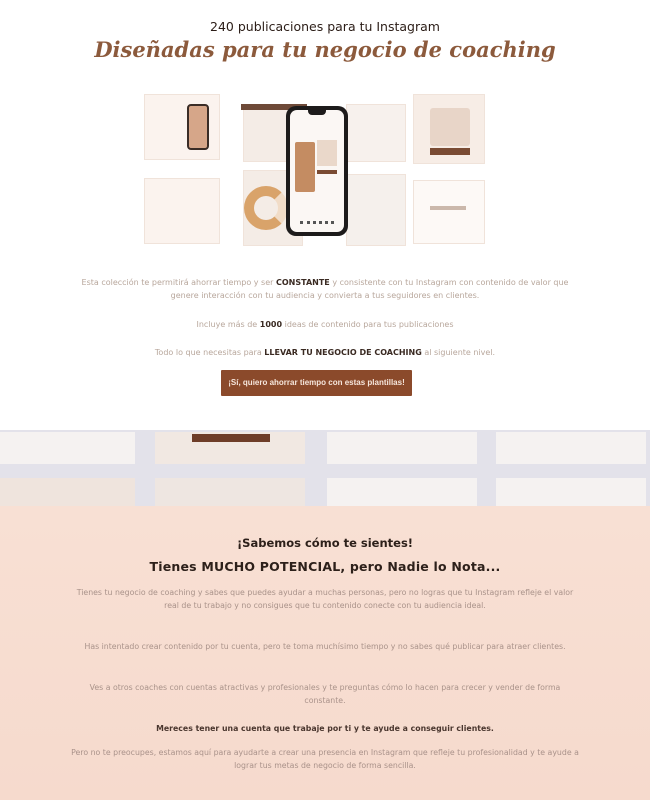  Describe the element at coordinates (198, 127) in the screenshot. I see `small-phone-icon` at that location.